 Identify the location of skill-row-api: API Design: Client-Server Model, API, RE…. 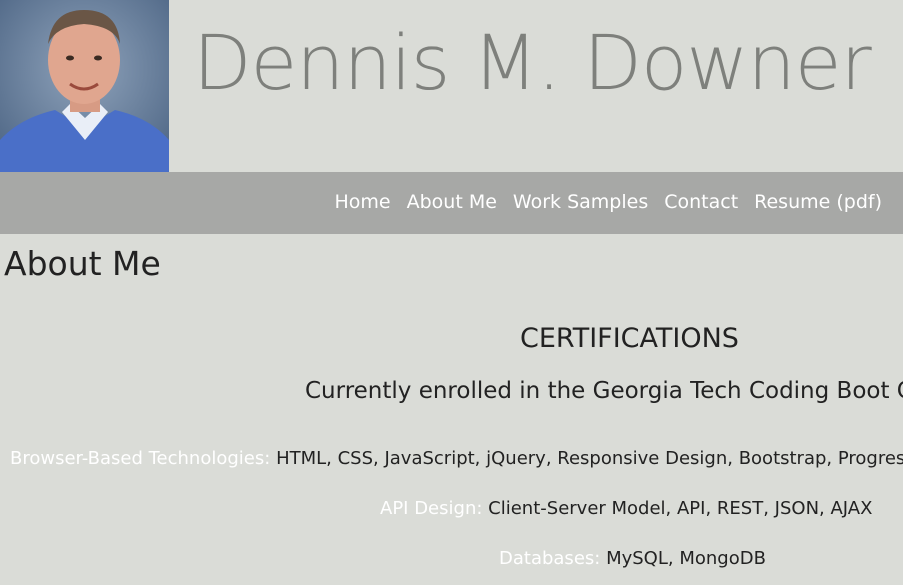
(626, 508).